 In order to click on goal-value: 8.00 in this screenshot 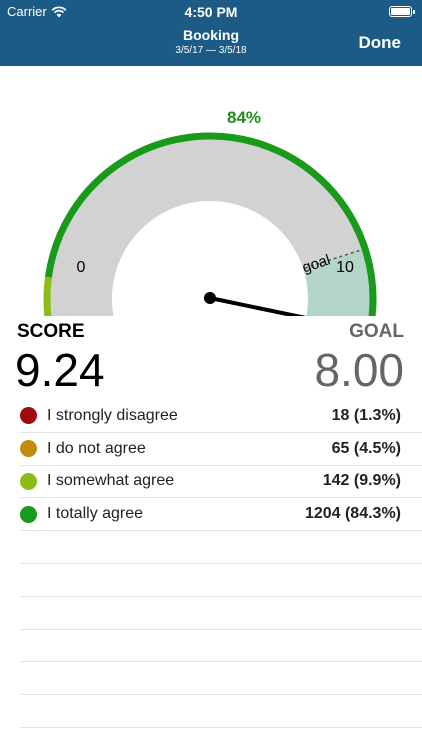, I will do `click(359, 370)`.